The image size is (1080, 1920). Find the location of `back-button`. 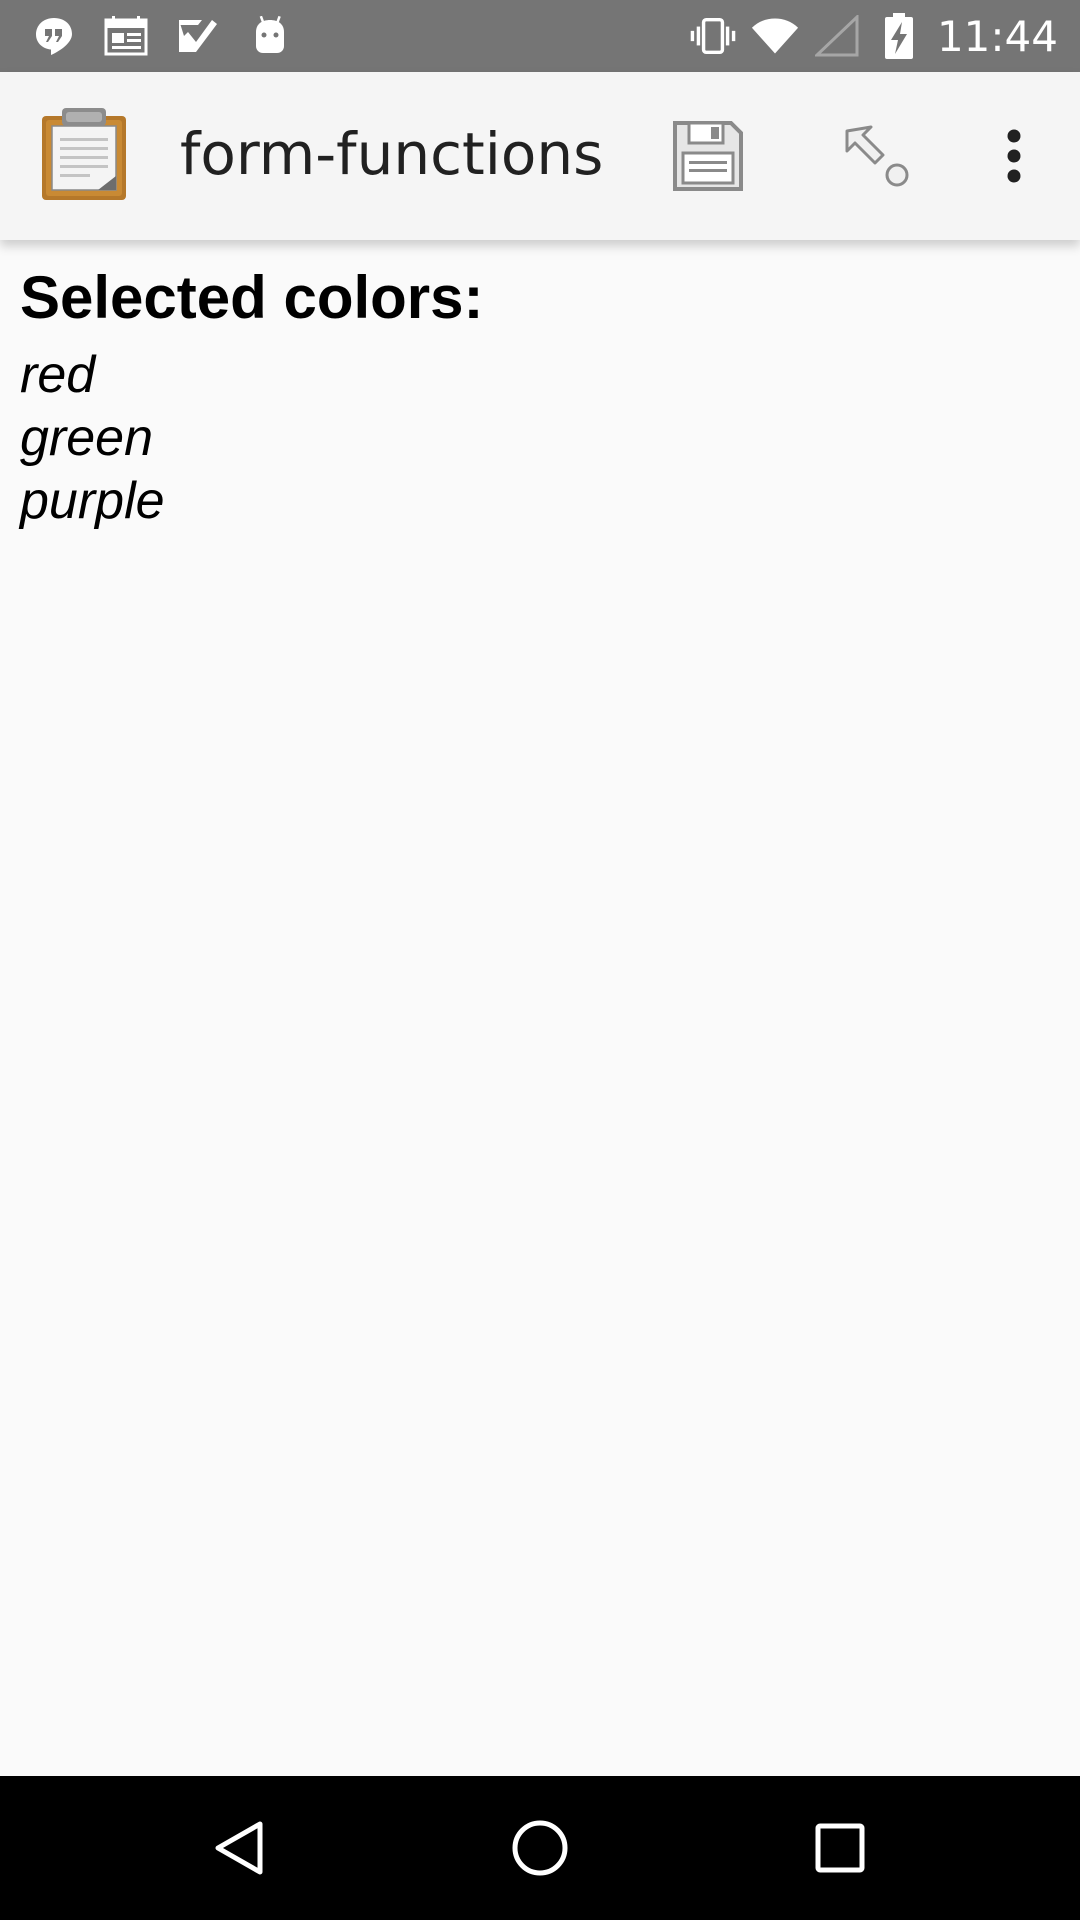

back-button is located at coordinates (240, 1848).